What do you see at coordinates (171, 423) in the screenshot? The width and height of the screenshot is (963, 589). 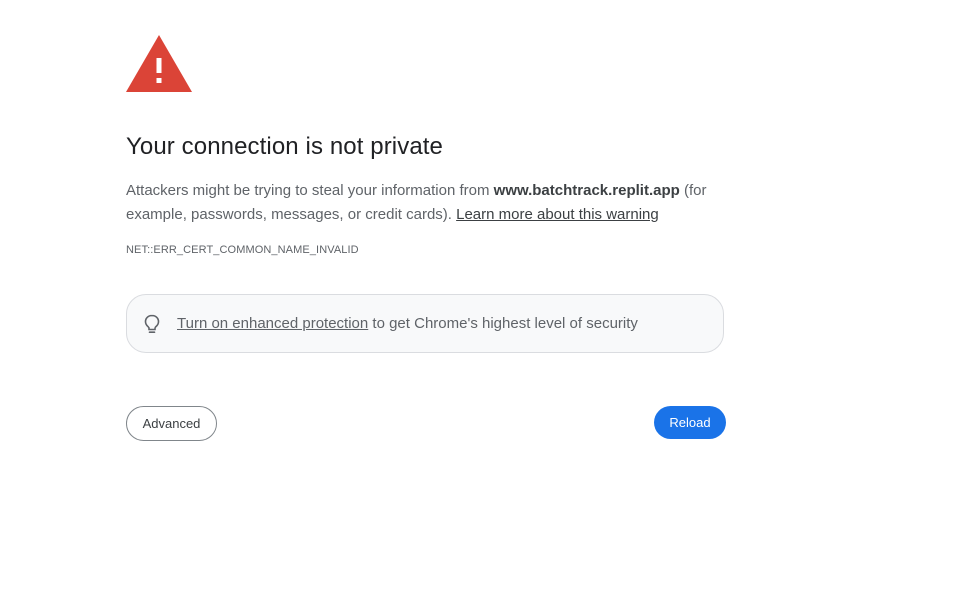 I see `advanced-button: Advanced` at bounding box center [171, 423].